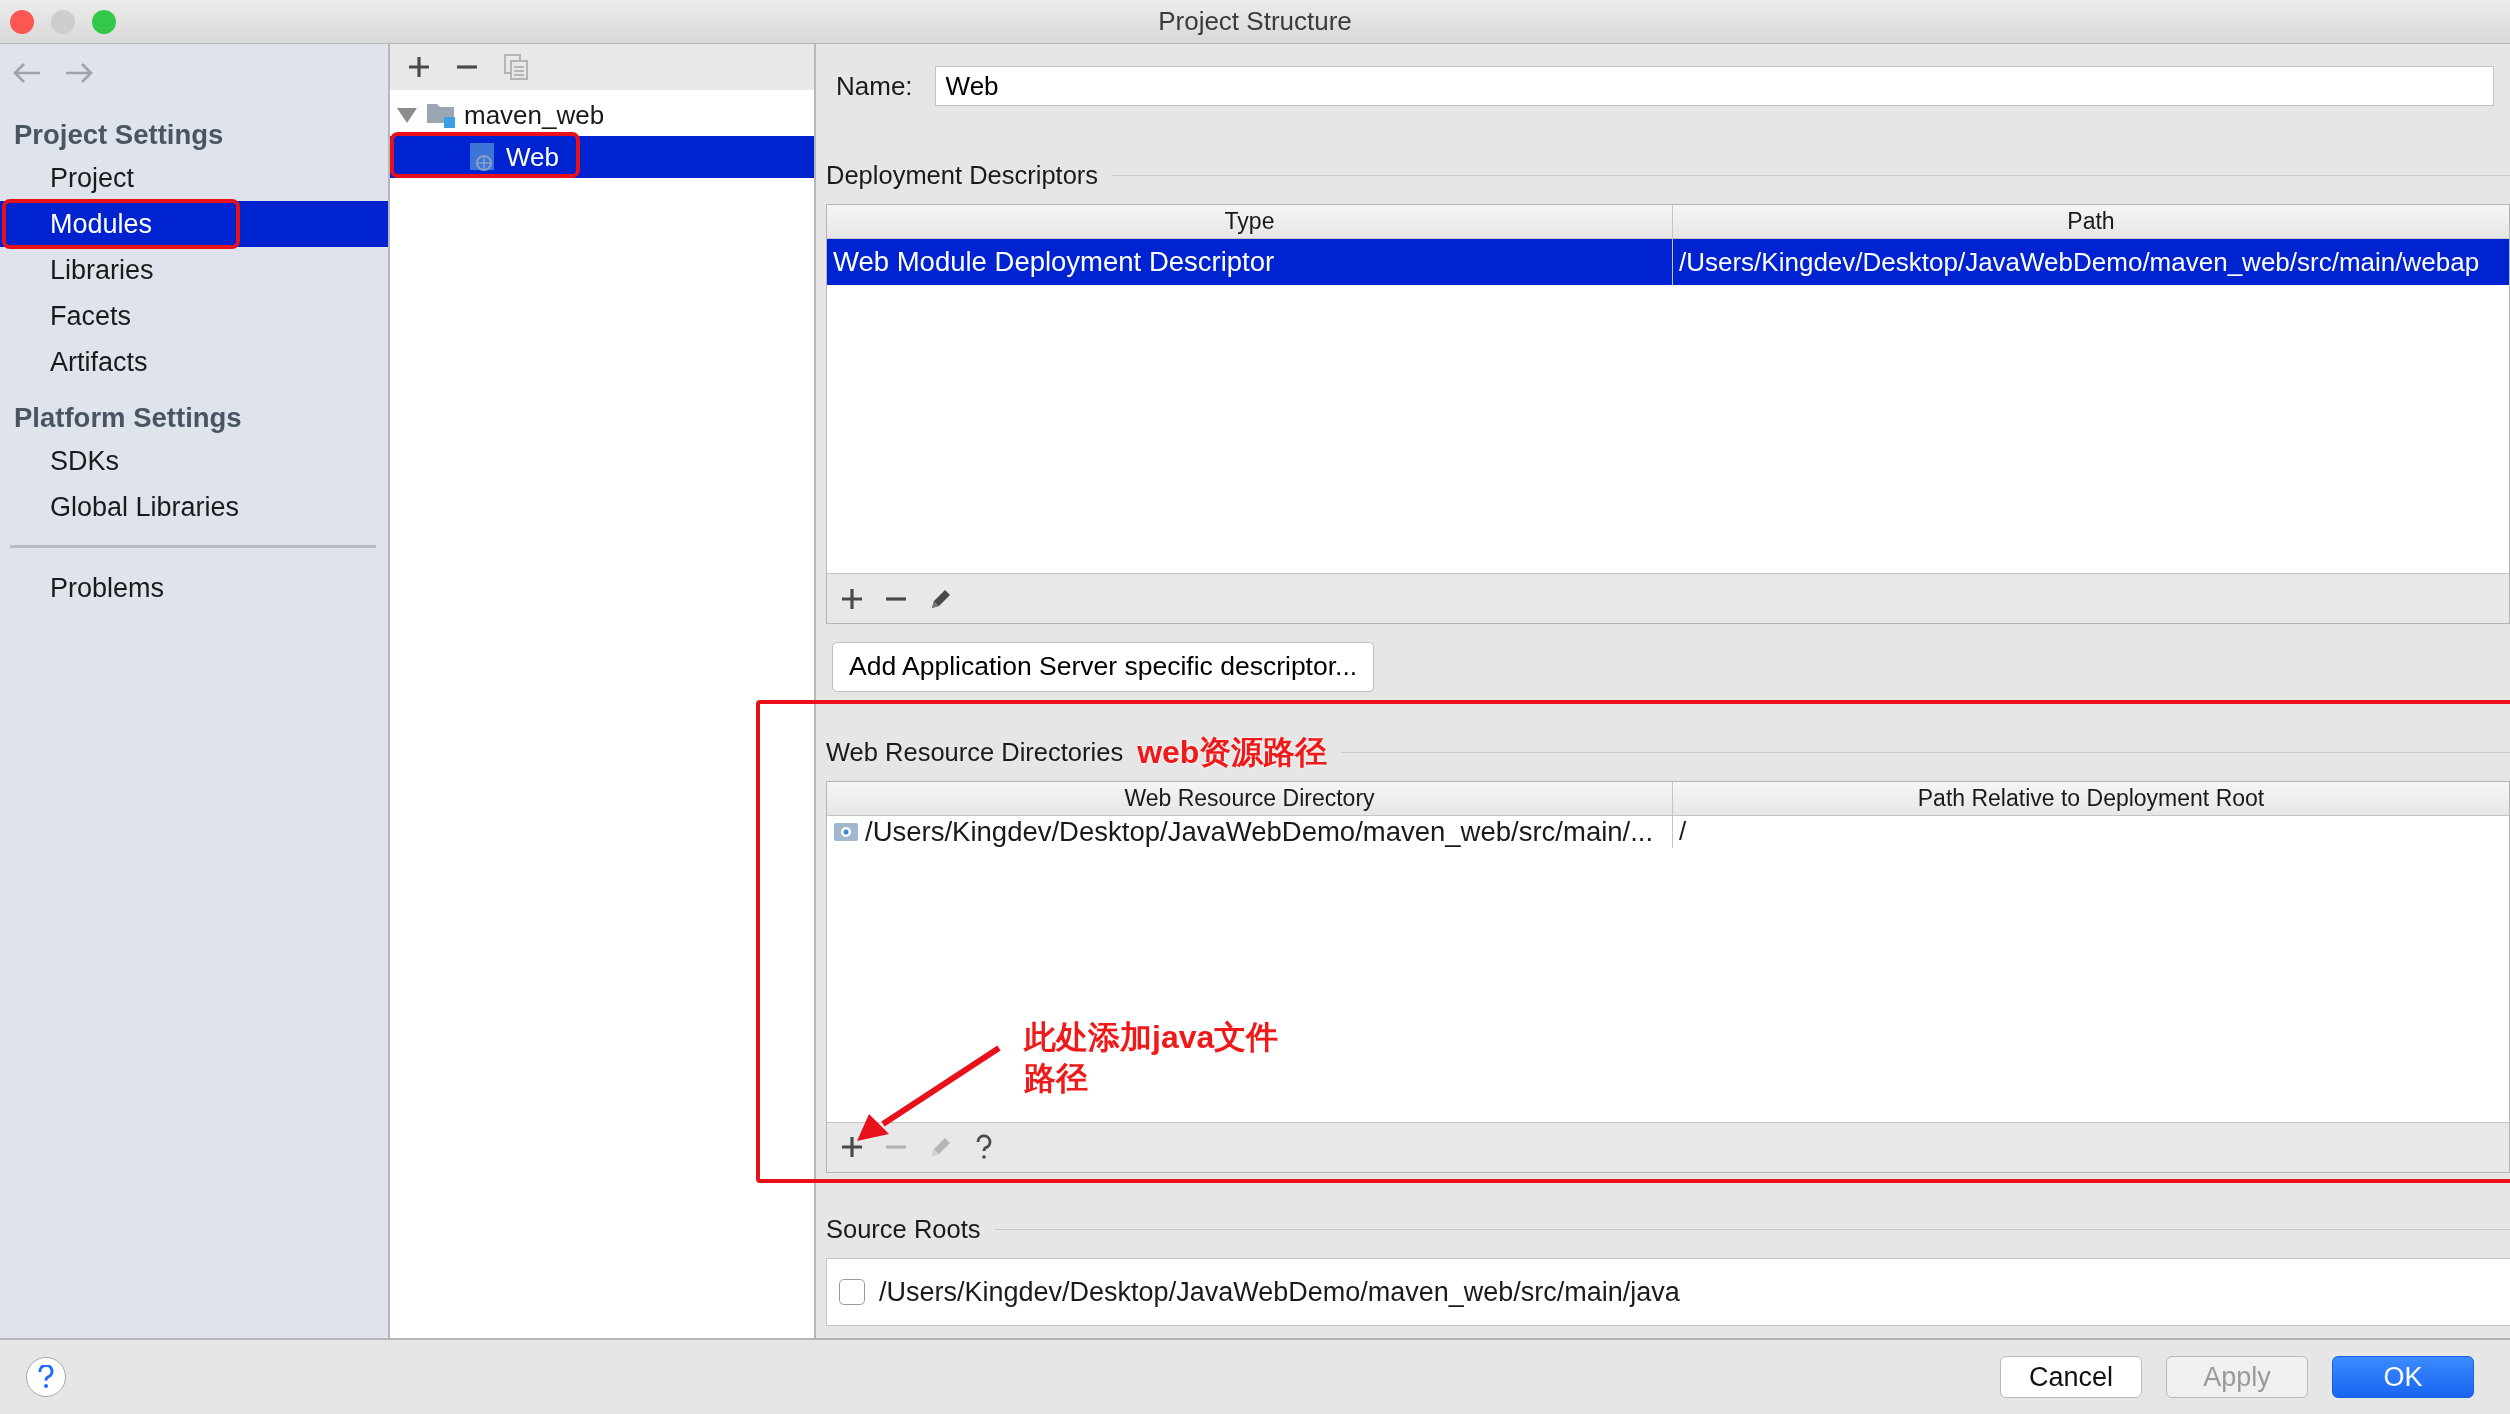 This screenshot has height=1414, width=2510. What do you see at coordinates (194, 224) in the screenshot?
I see `sidebar-item: Modules` at bounding box center [194, 224].